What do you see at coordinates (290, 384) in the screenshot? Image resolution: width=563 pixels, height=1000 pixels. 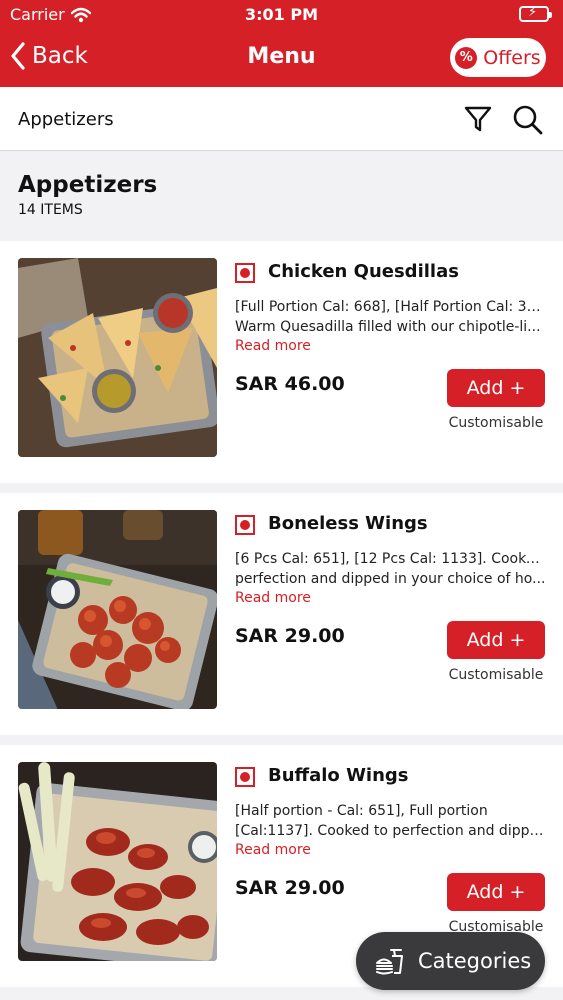 I see `item-price: SAR 46.00` at bounding box center [290, 384].